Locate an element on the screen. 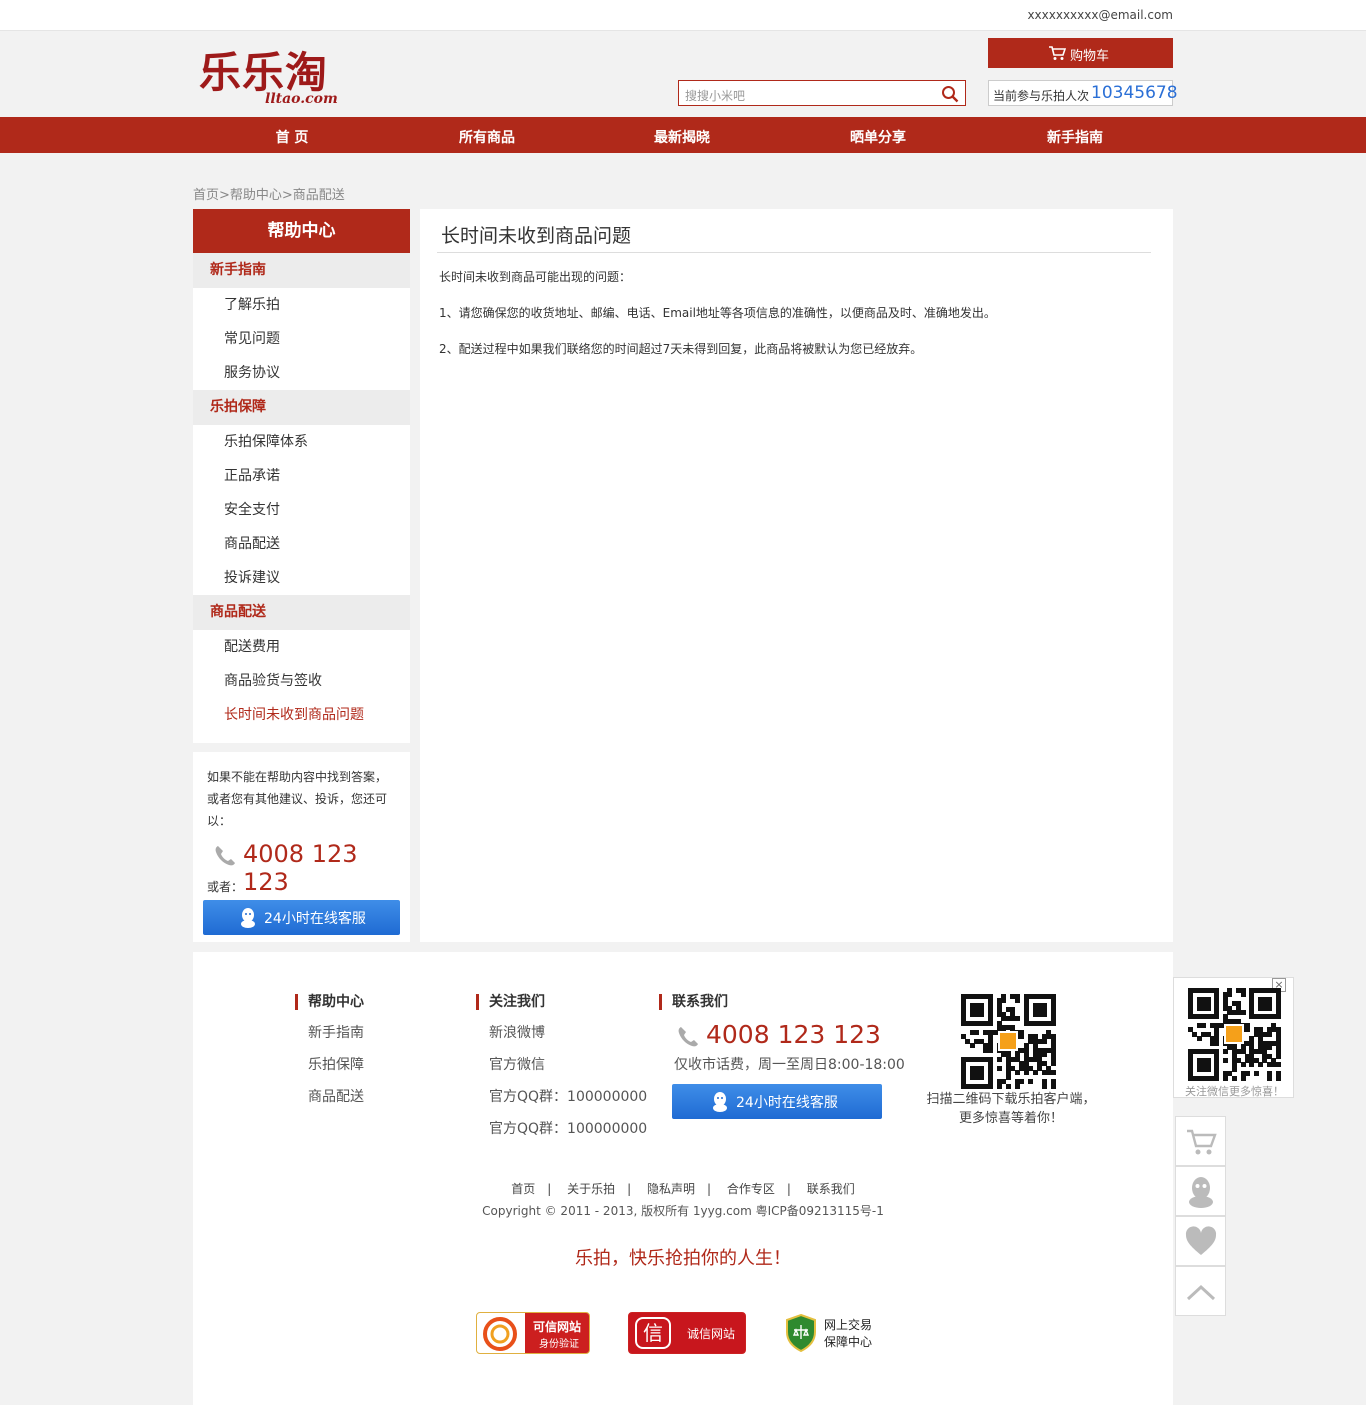 The image size is (1366, 1405). user-email: xxxxxxxxxx@email.com is located at coordinates (1100, 15).